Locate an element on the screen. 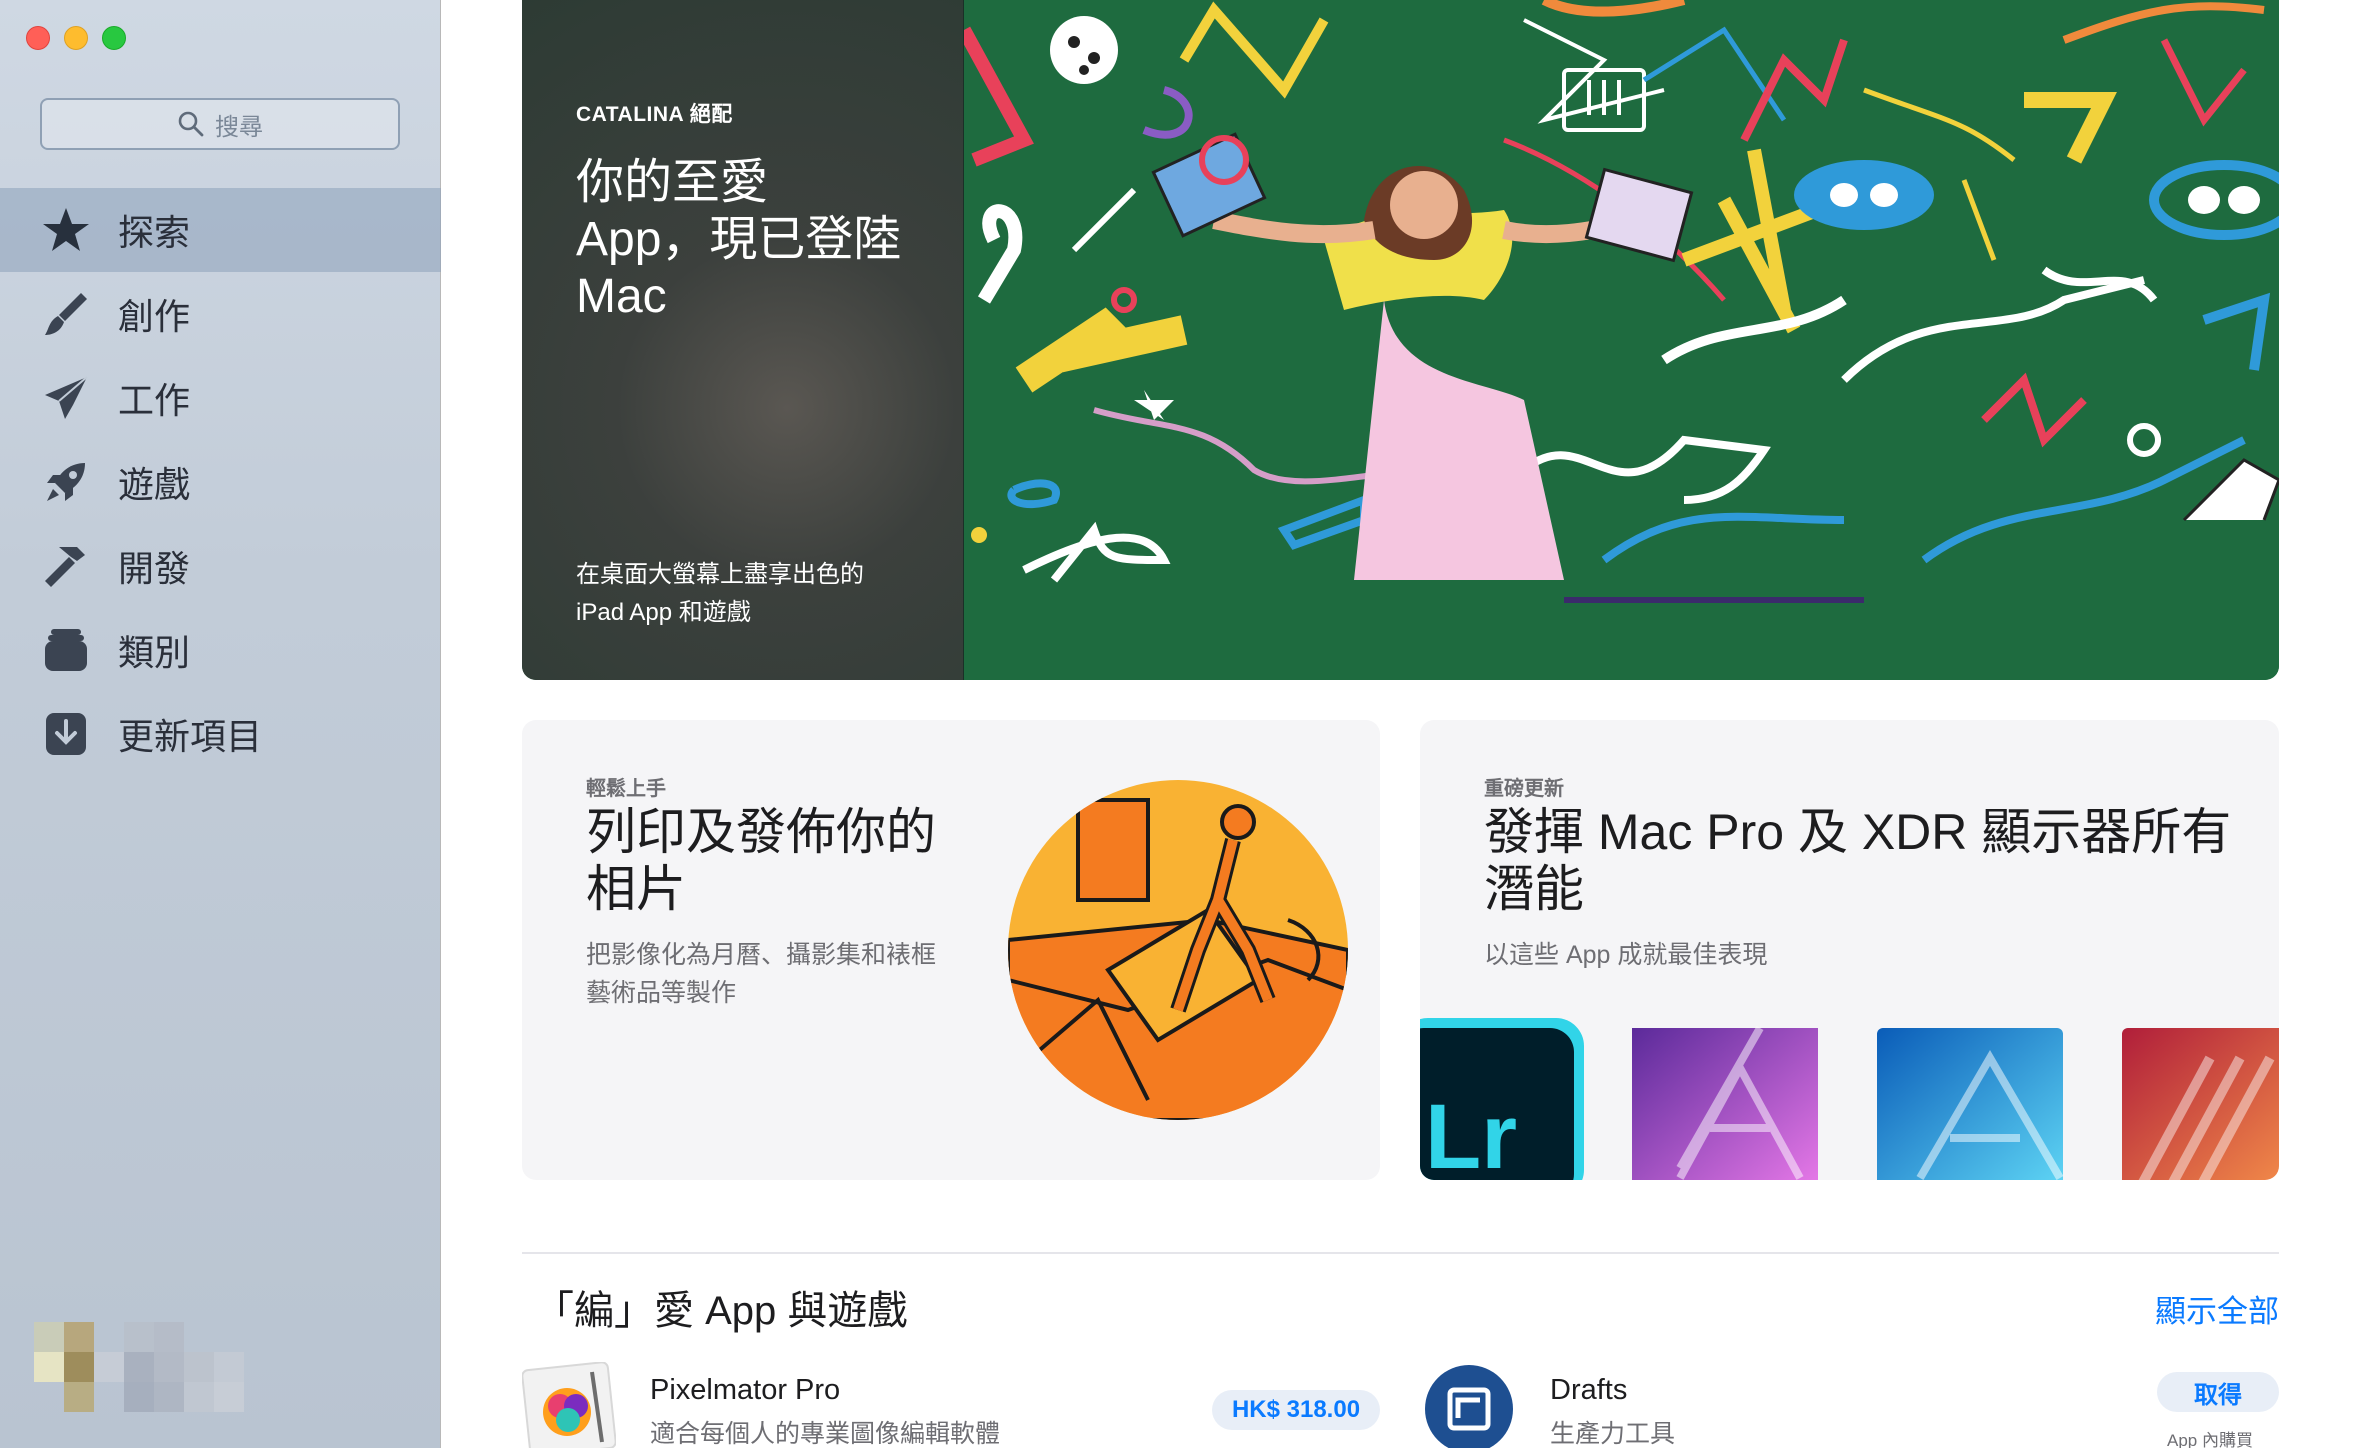 The width and height of the screenshot is (2360, 1448). card-description: 以這些 App 成就最佳表現 is located at coordinates (1626, 955).